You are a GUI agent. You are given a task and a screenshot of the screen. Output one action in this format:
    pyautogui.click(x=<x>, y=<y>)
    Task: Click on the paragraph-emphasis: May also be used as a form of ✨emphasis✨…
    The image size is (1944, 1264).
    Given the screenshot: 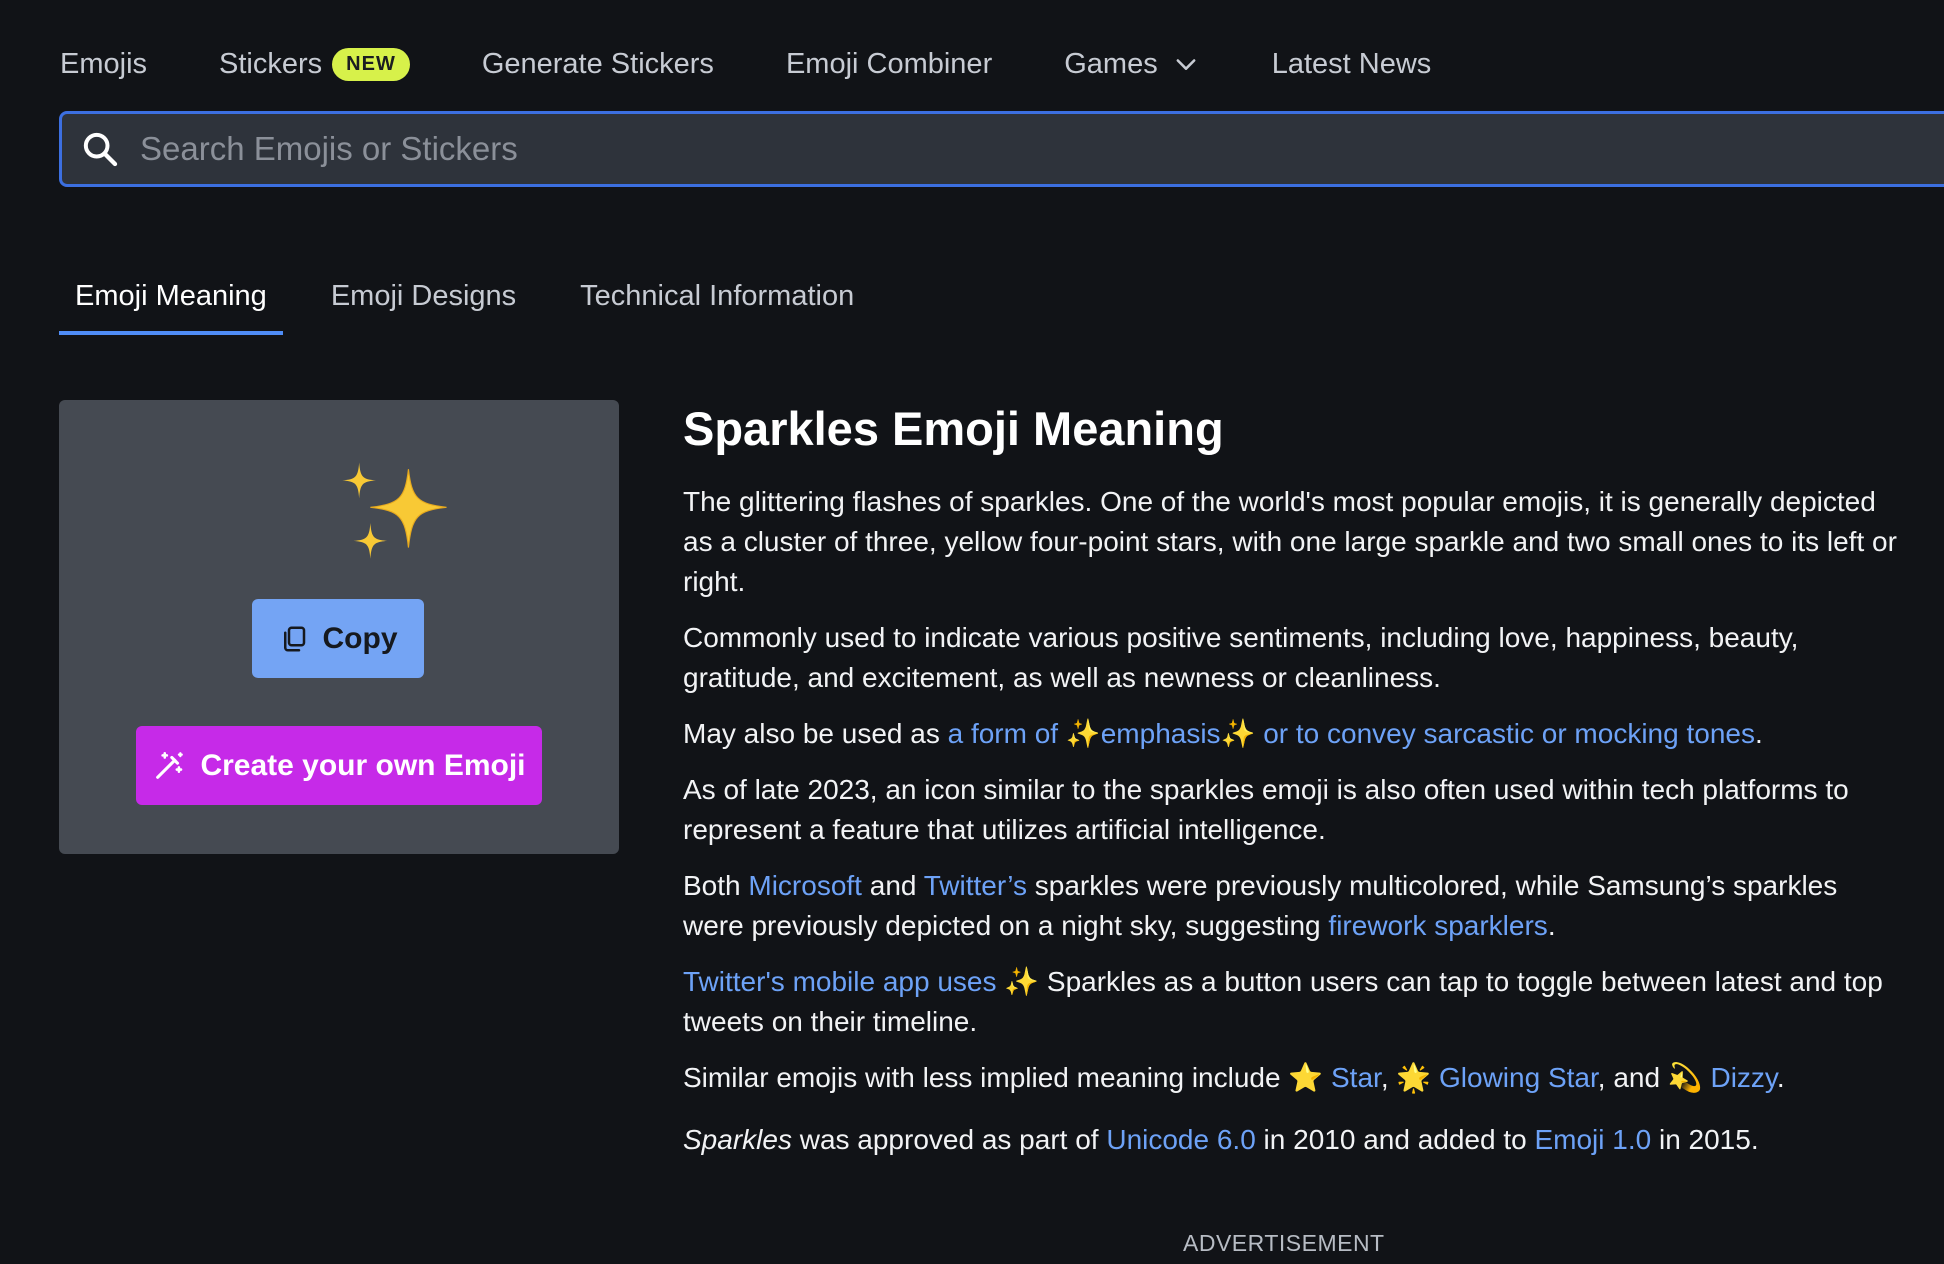 What is the action you would take?
    pyautogui.click(x=1293, y=734)
    